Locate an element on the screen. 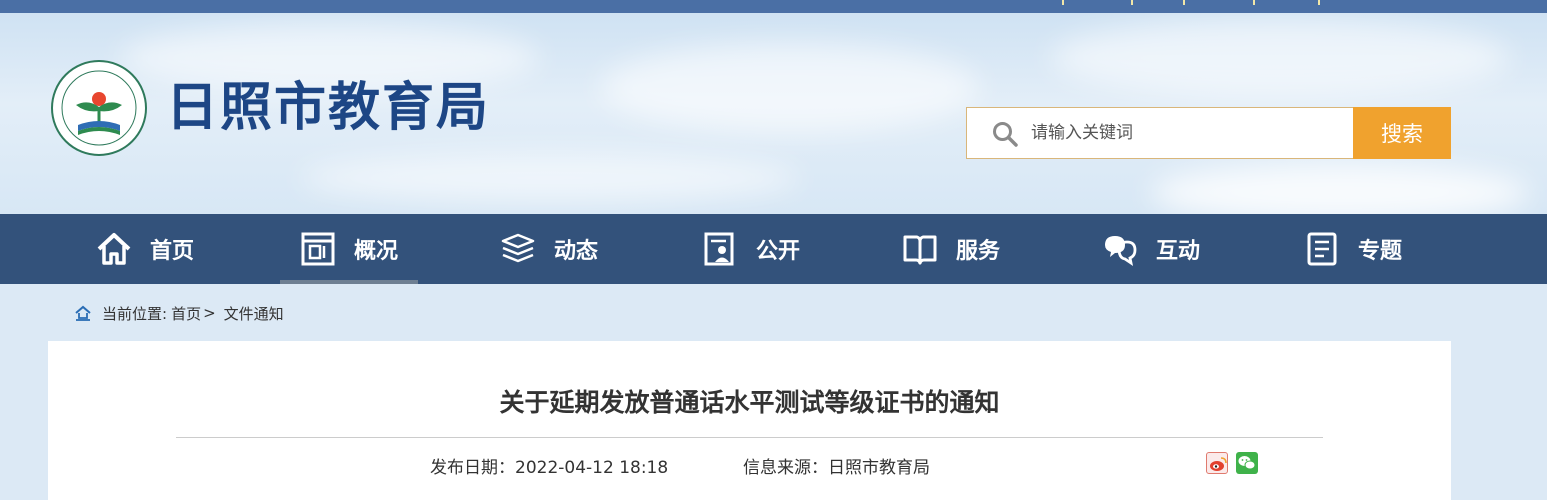 The height and width of the screenshot is (500, 1547). nav-item-topics: 专题 is located at coordinates (1353, 249).